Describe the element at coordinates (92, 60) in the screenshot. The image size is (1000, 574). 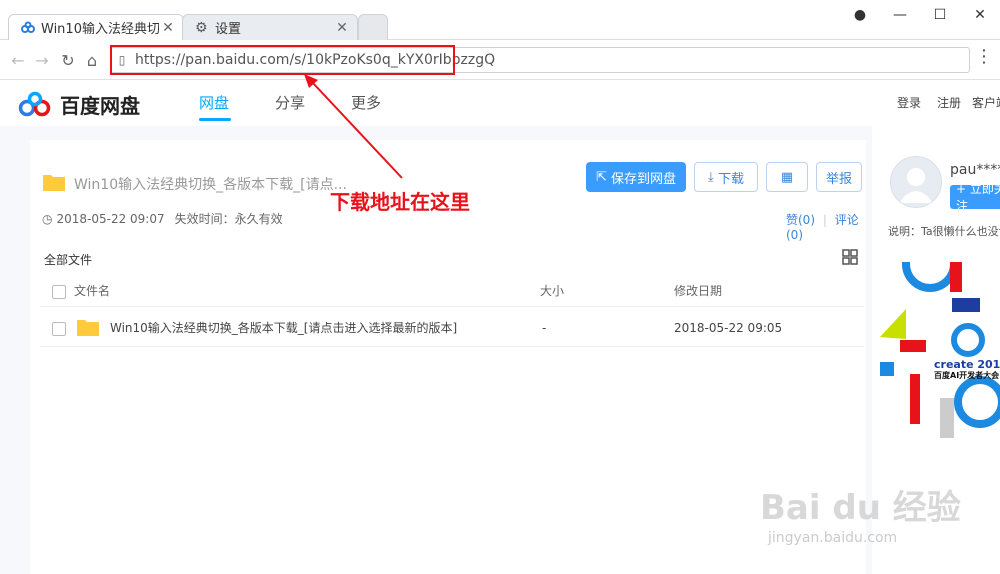
I see `home-icon: ⌂` at that location.